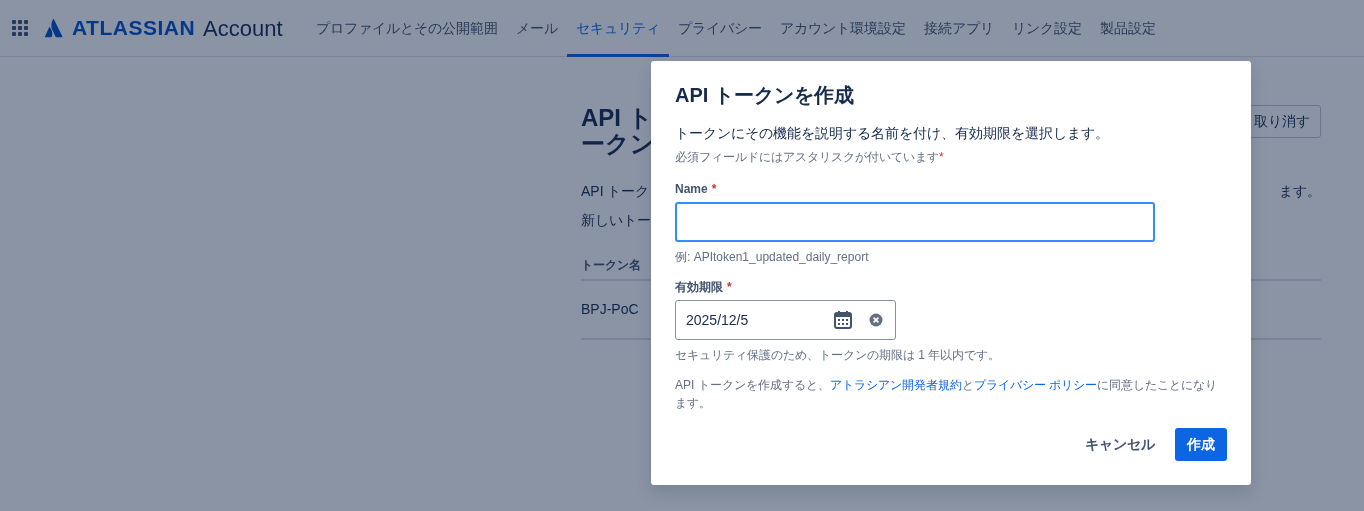 The width and height of the screenshot is (1364, 511). I want to click on nav-tab: 製品設定, so click(1127, 28).